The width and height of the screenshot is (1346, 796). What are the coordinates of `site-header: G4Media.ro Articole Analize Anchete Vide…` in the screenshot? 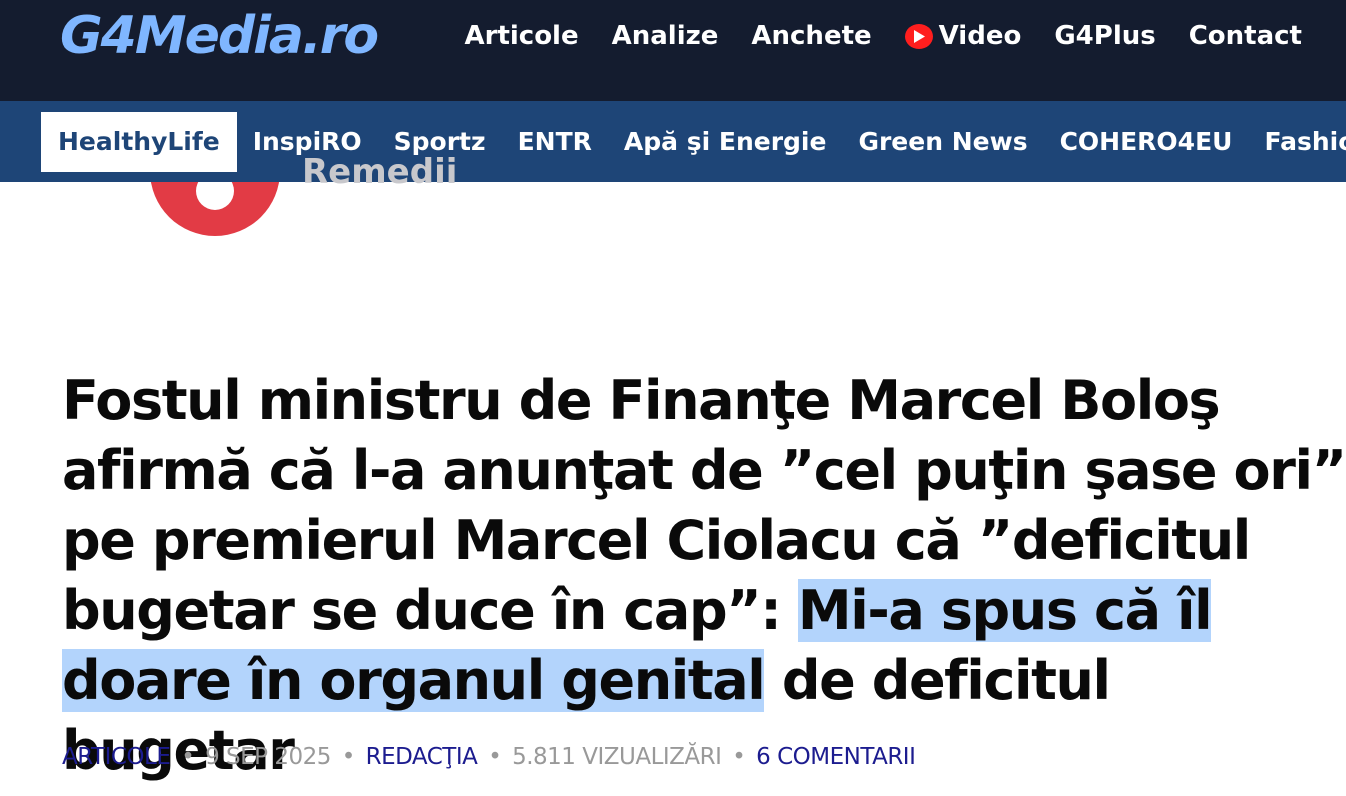 It's located at (673, 50).